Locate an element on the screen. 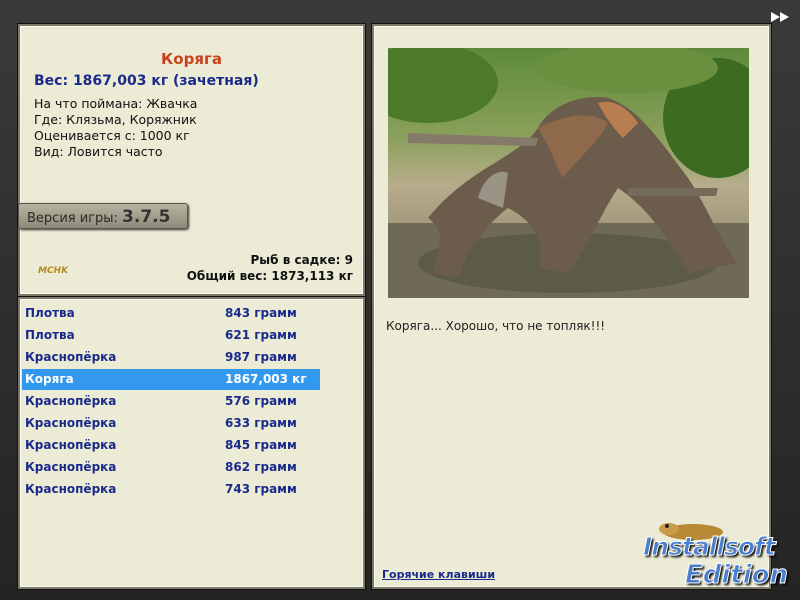 The width and height of the screenshot is (800, 600). small-logo: MCHK is located at coordinates (53, 271).